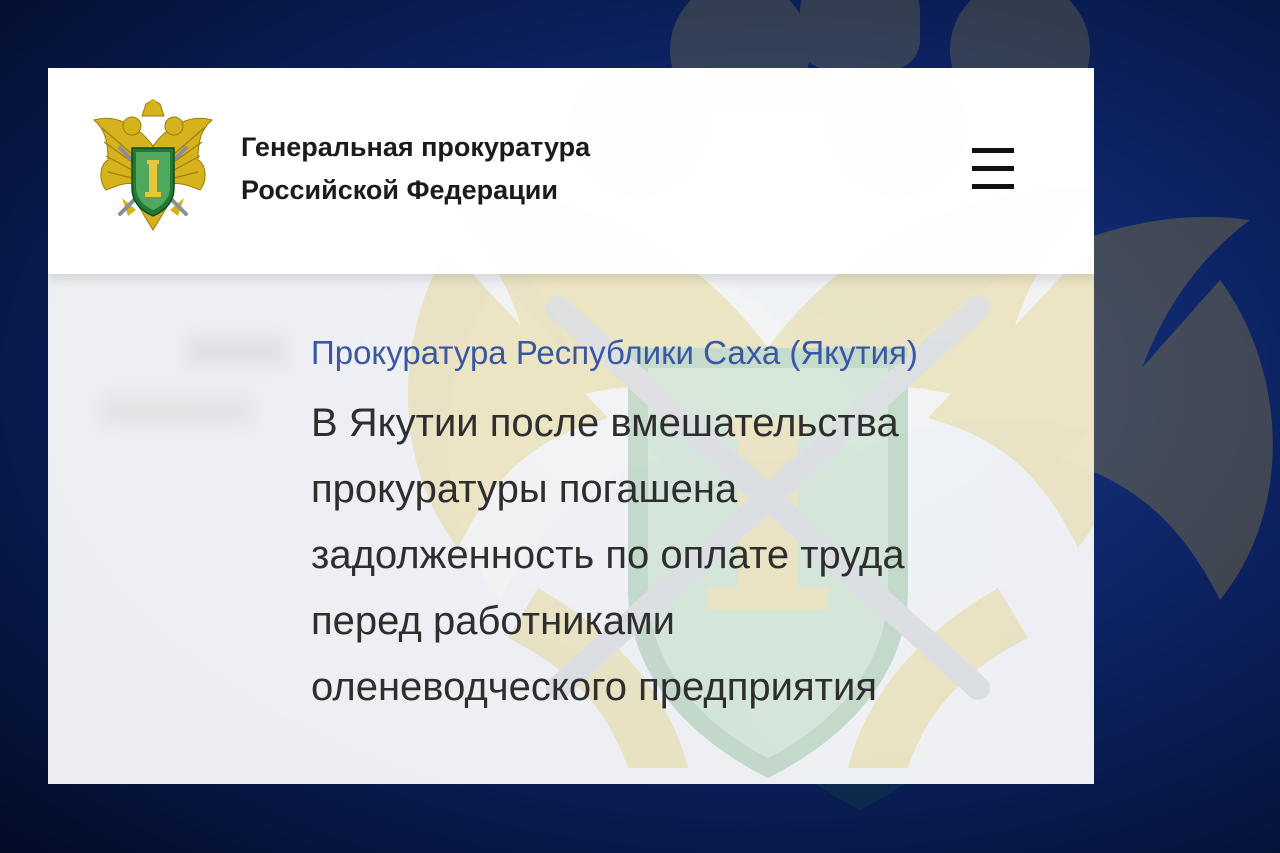 Image resolution: width=1280 pixels, height=853 pixels. What do you see at coordinates (605, 423) in the screenshot?
I see `headline-line: В Якутии после вмешательства` at bounding box center [605, 423].